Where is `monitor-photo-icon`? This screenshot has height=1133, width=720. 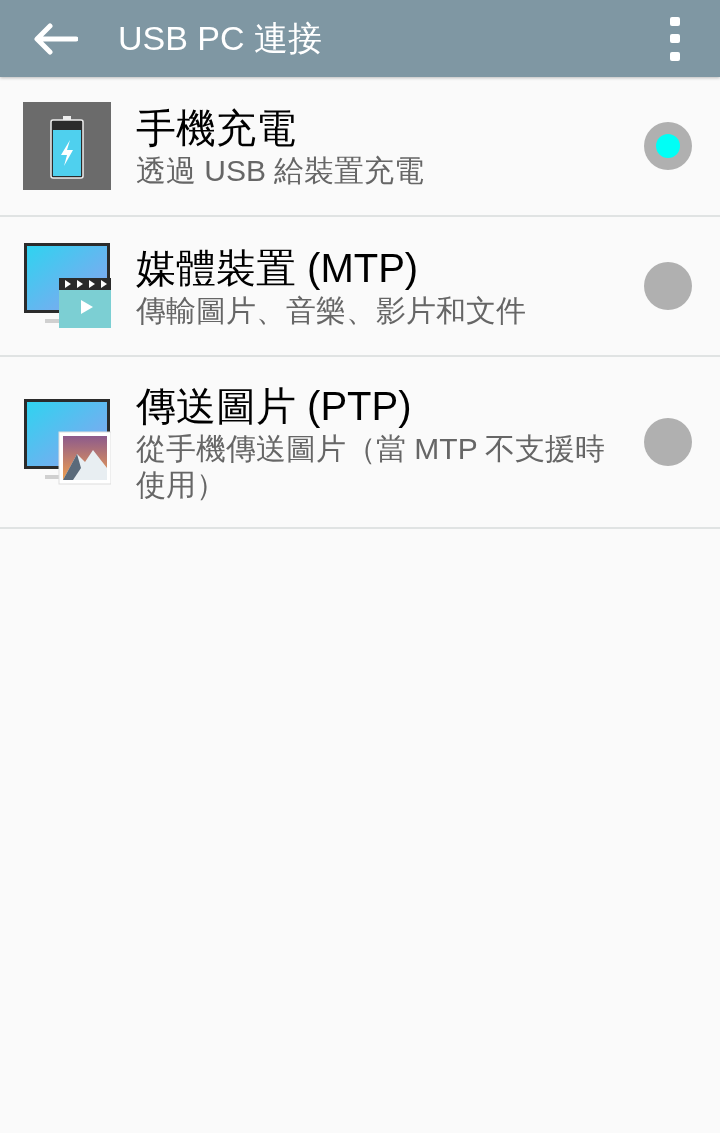 monitor-photo-icon is located at coordinates (67, 442).